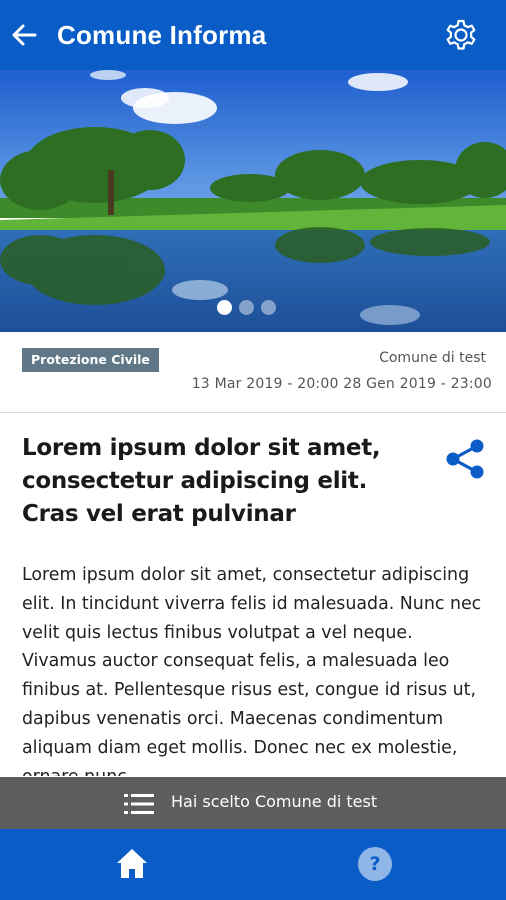 The width and height of the screenshot is (506, 900). What do you see at coordinates (162, 35) in the screenshot?
I see `page-title: Comune Informa` at bounding box center [162, 35].